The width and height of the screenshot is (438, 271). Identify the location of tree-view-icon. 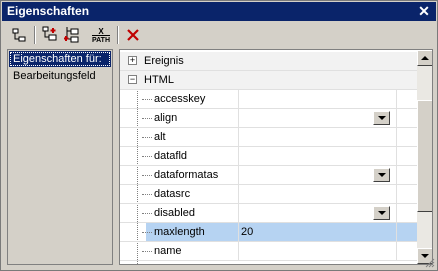
(19, 35).